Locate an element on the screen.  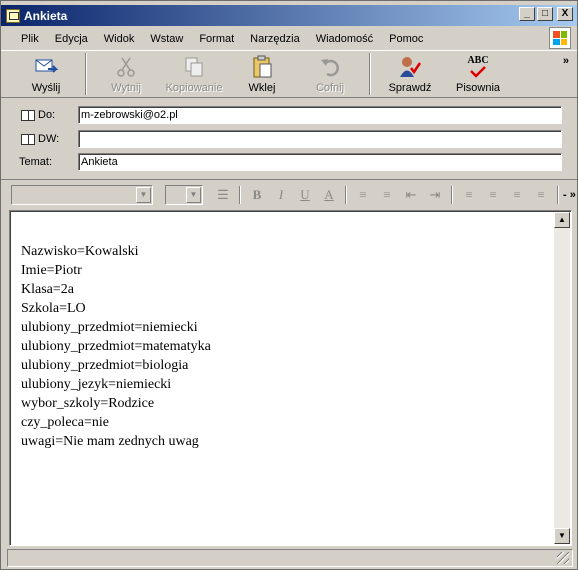
vertical-scrollbar: ▲ ▼ is located at coordinates (562, 378).